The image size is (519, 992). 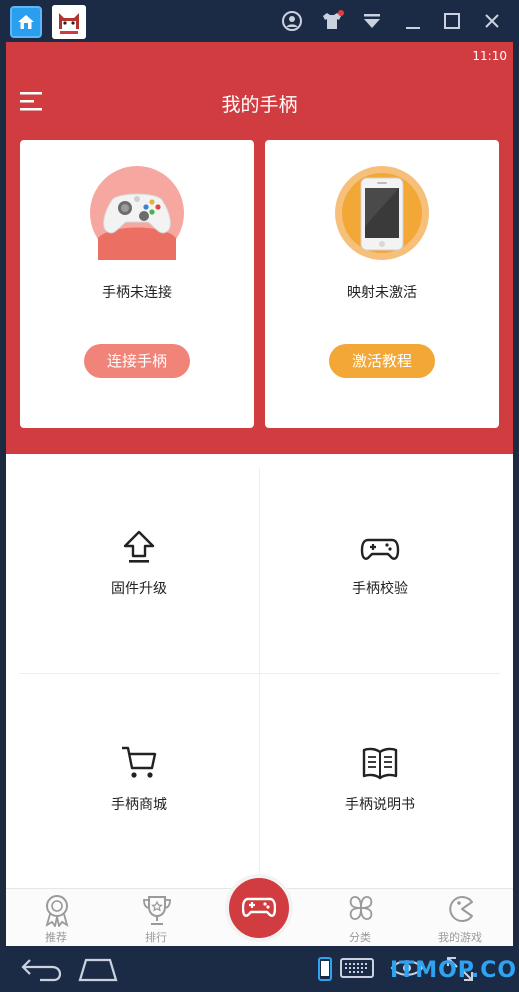 I want to click on controller-calibration-item: 手柄校验, so click(x=380, y=570).